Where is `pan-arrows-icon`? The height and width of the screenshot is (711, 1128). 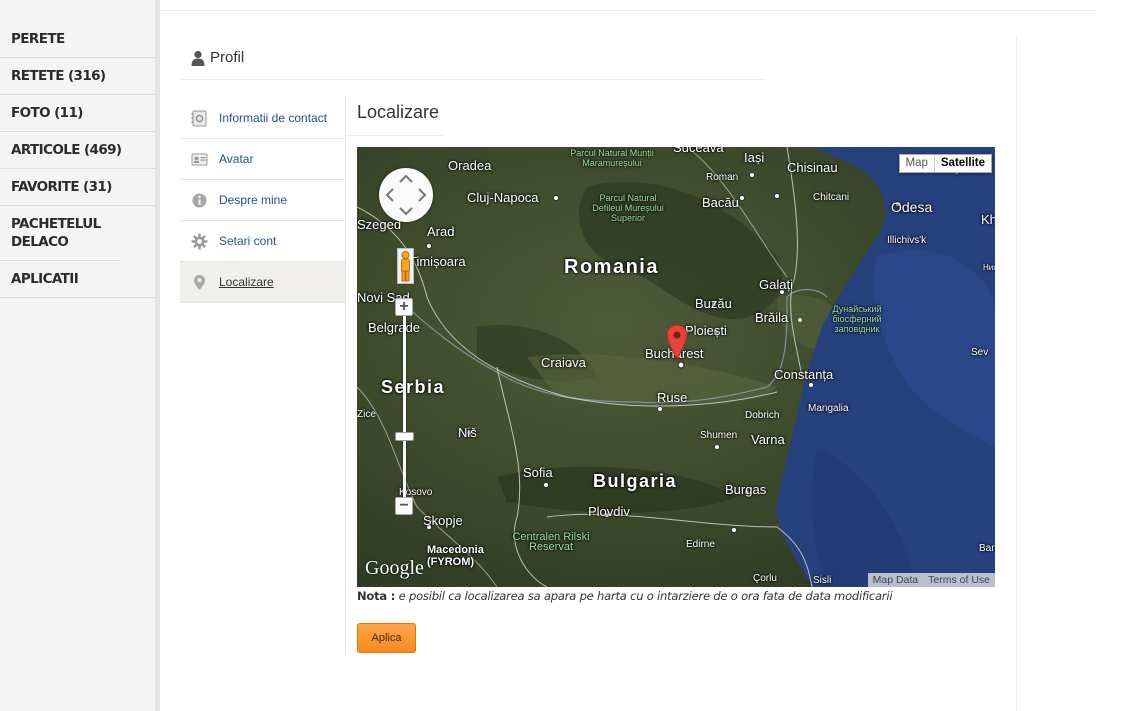
pan-arrows-icon is located at coordinates (406, 195).